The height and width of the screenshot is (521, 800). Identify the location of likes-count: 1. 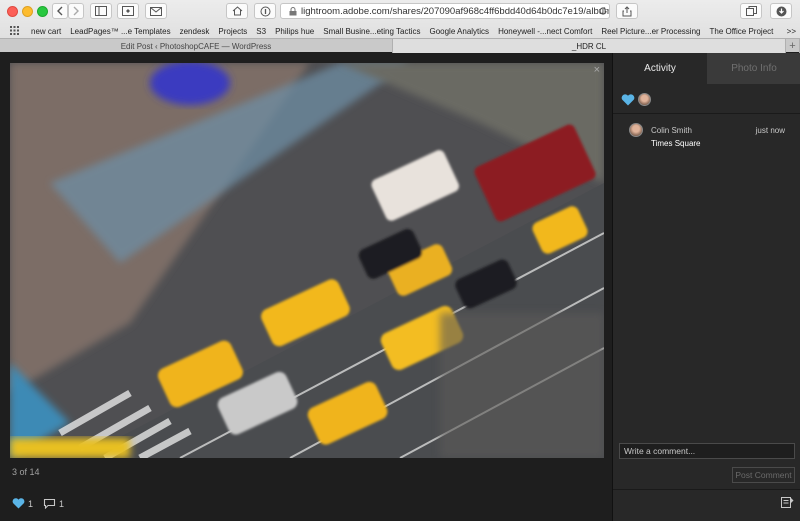
(31, 503).